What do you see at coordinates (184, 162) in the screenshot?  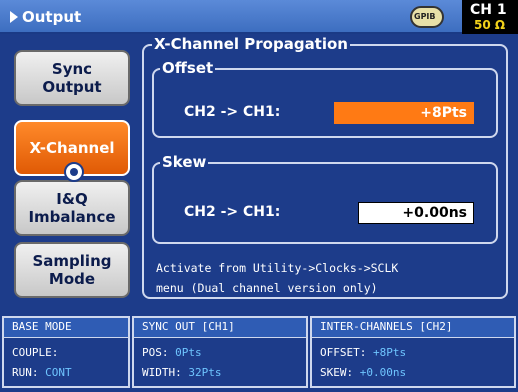 I see `skew-title: Skew` at bounding box center [184, 162].